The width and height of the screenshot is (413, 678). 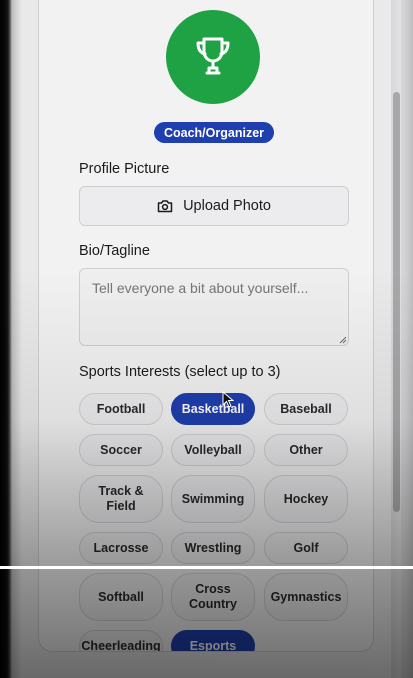 I want to click on sport-chip-esports: Esports, so click(x=213, y=640).